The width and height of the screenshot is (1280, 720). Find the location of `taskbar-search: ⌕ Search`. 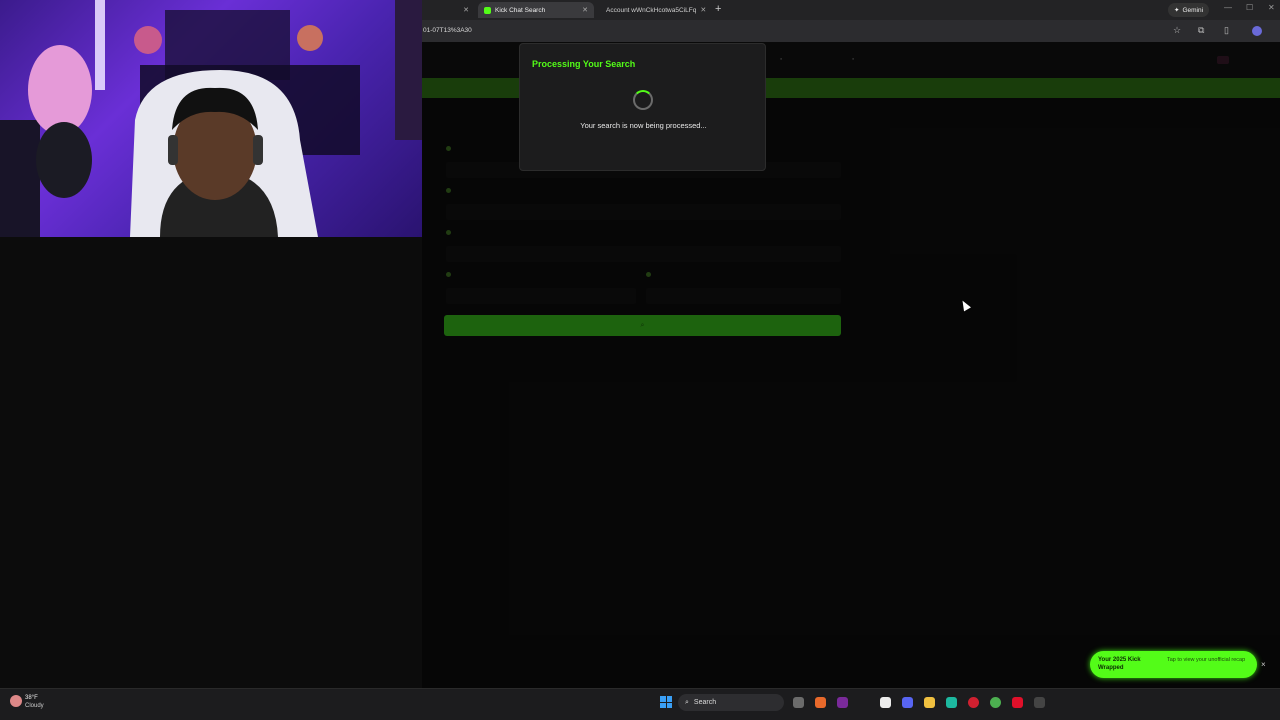

taskbar-search: ⌕ Search is located at coordinates (731, 702).